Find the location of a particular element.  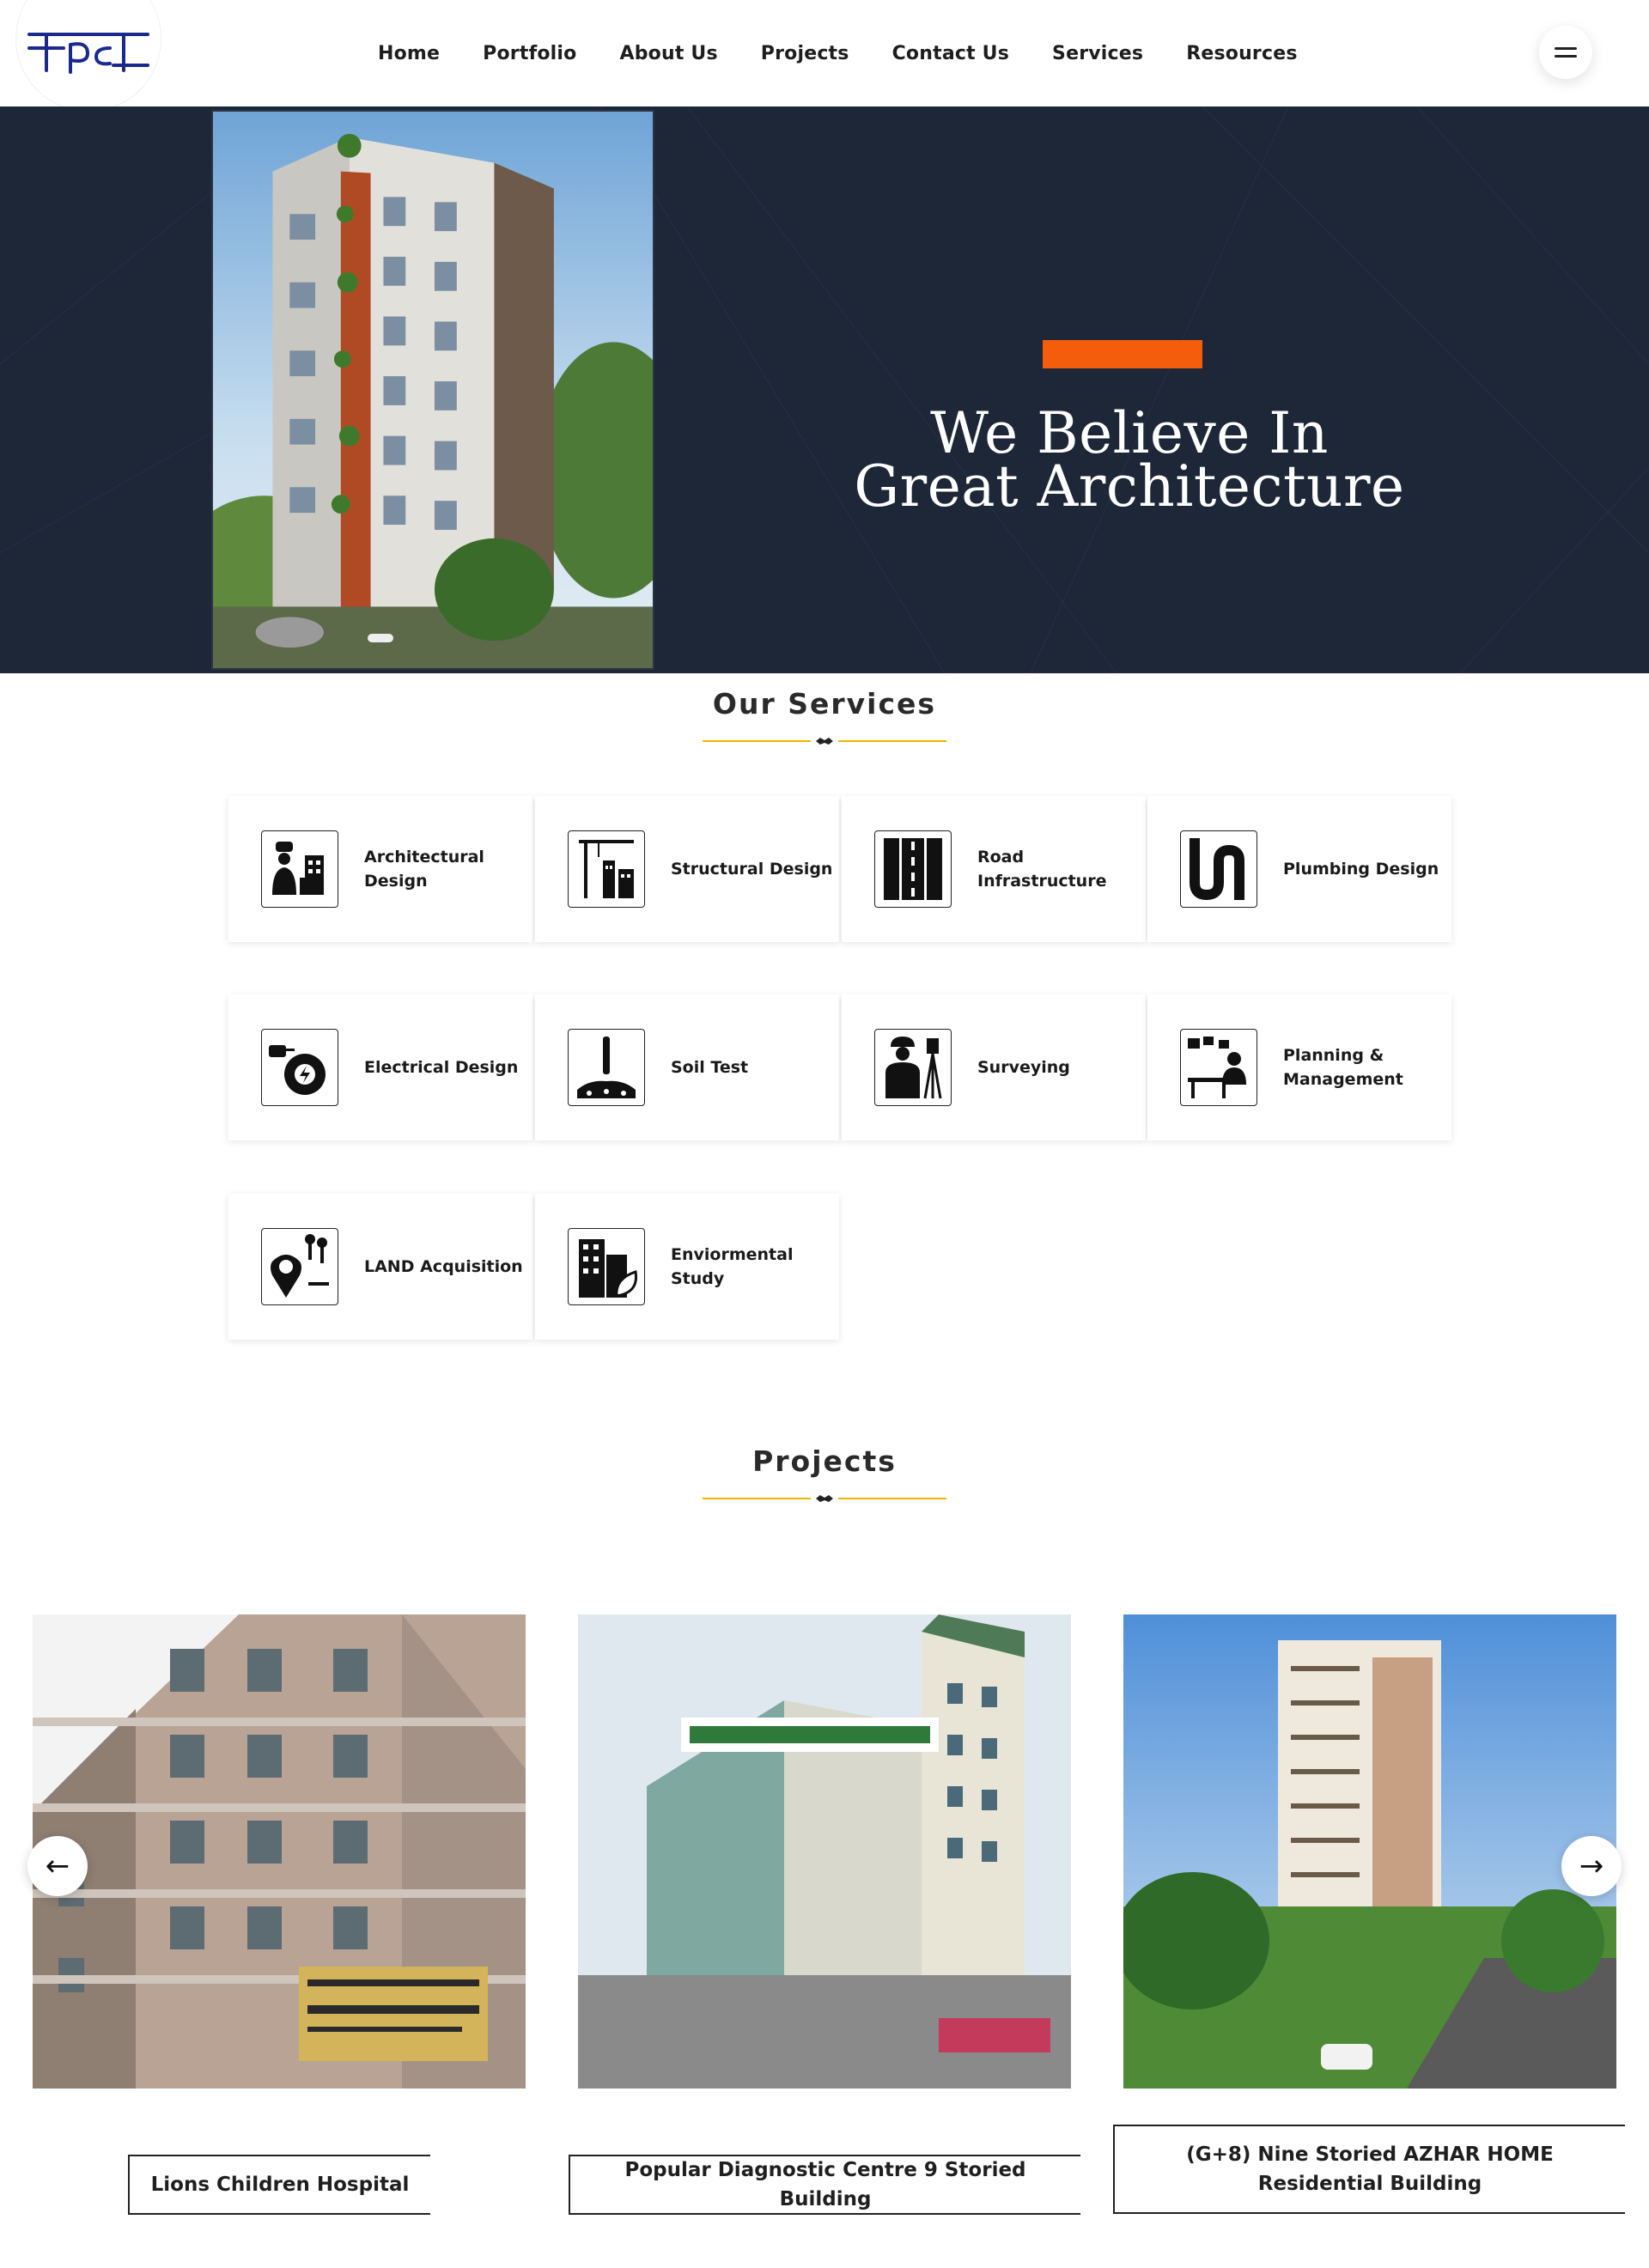

service-card-architectural: Architectural Design is located at coordinates (380, 869).